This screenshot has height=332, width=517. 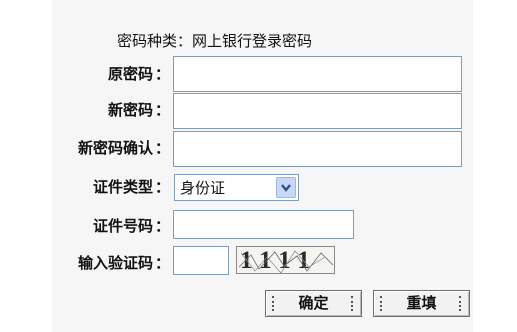 I want to click on chevron-down-icon, so click(x=286, y=188).